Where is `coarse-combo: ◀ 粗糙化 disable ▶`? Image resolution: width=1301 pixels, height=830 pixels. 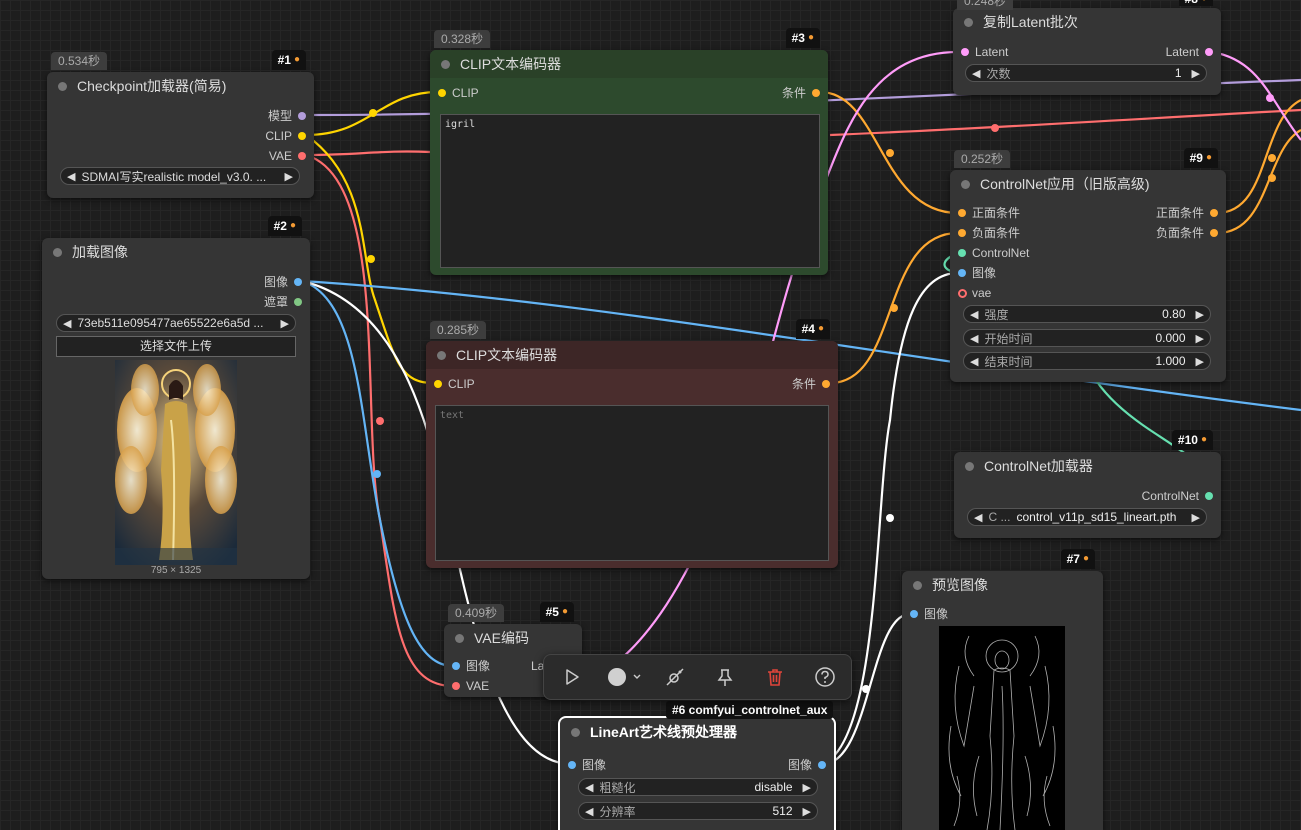 coarse-combo: ◀ 粗糙化 disable ▶ is located at coordinates (698, 787).